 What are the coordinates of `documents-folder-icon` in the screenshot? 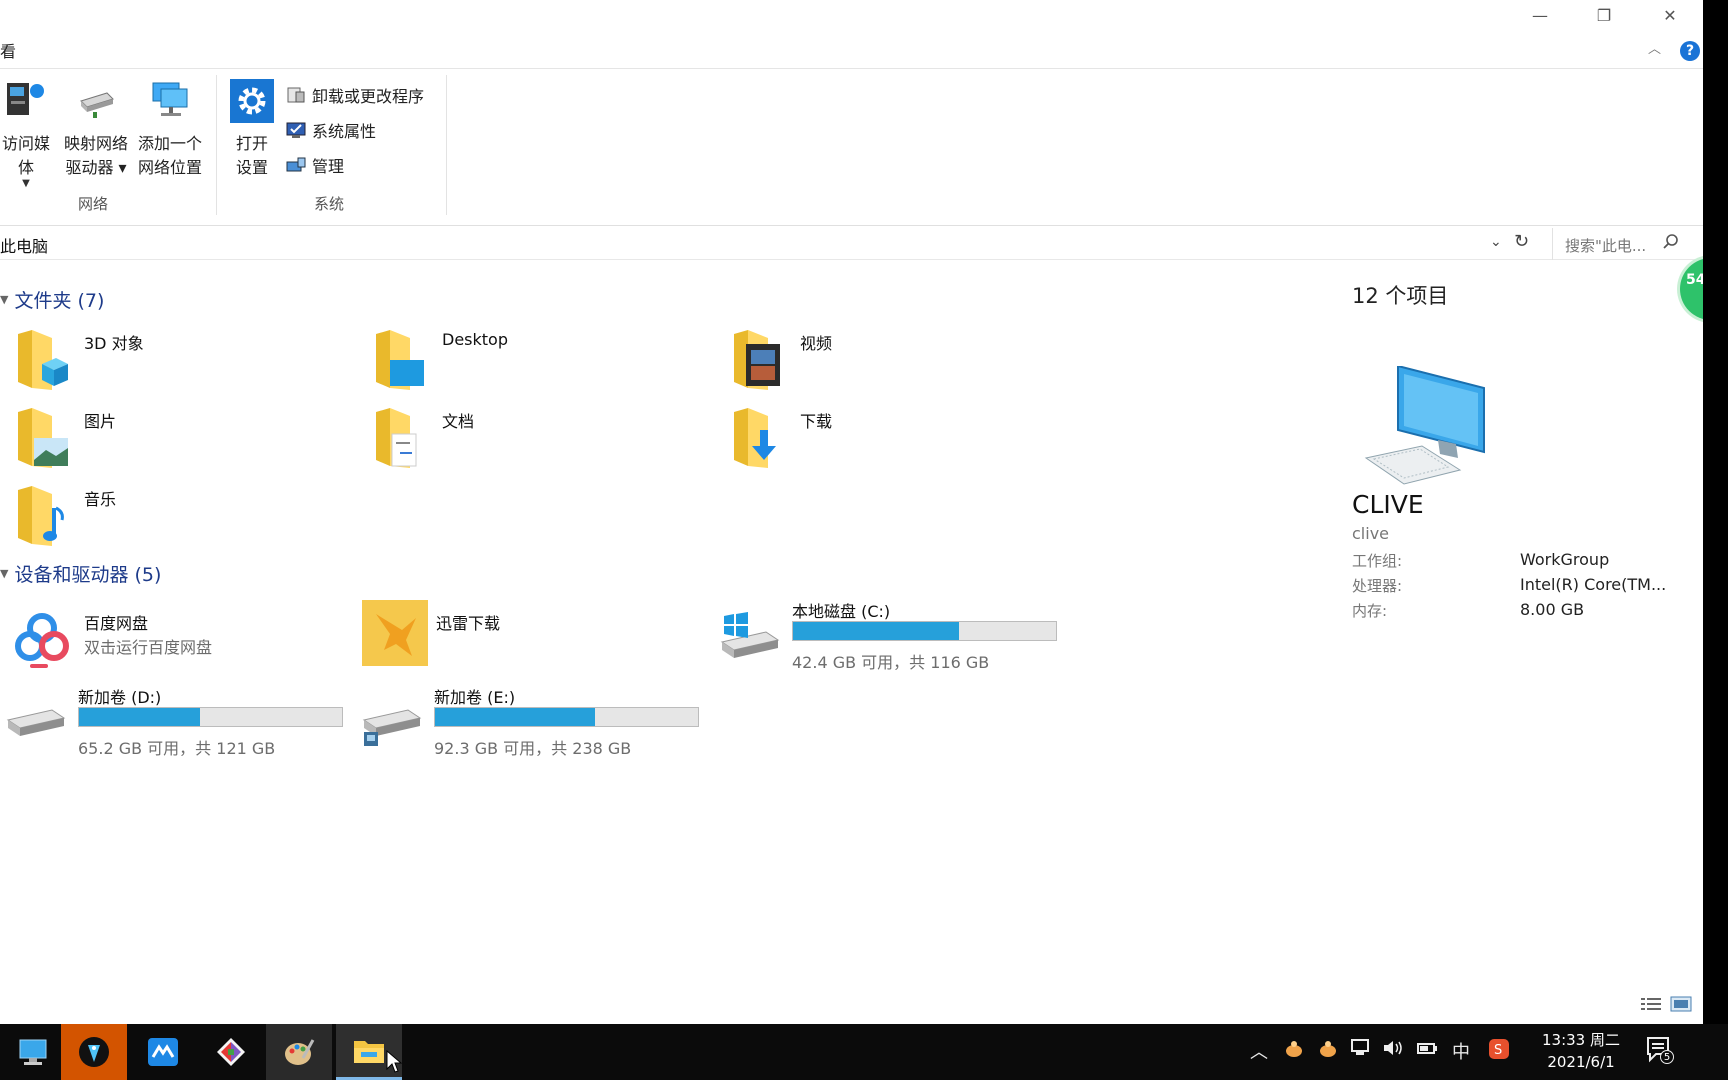 It's located at (396, 438).